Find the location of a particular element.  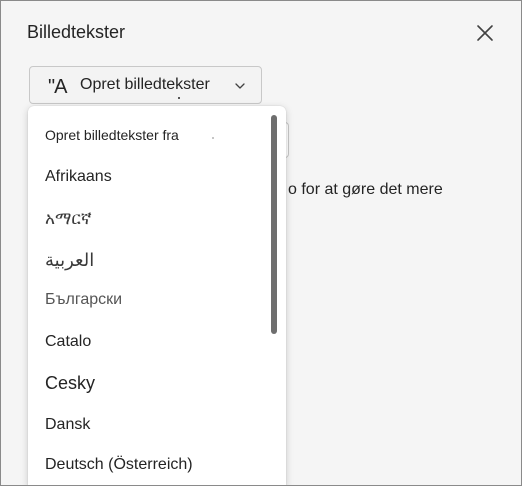

dropdown-header: Opret billedtekster fra is located at coordinates (112, 135).